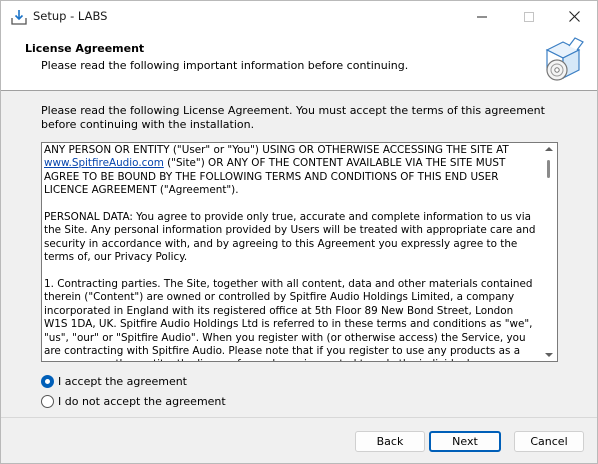 Image resolution: width=598 pixels, height=464 pixels. I want to click on scroll-down-arrow-icon, so click(549, 355).